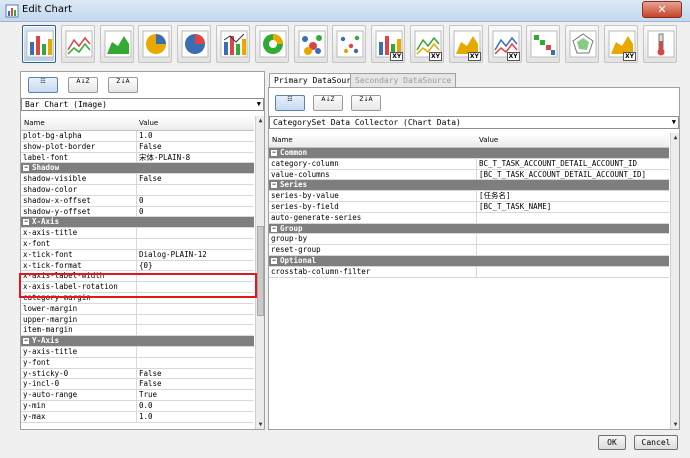 Image resolution: width=690 pixels, height=458 pixels. Describe the element at coordinates (146, 266) in the screenshot. I see `property-value: {0}` at that location.